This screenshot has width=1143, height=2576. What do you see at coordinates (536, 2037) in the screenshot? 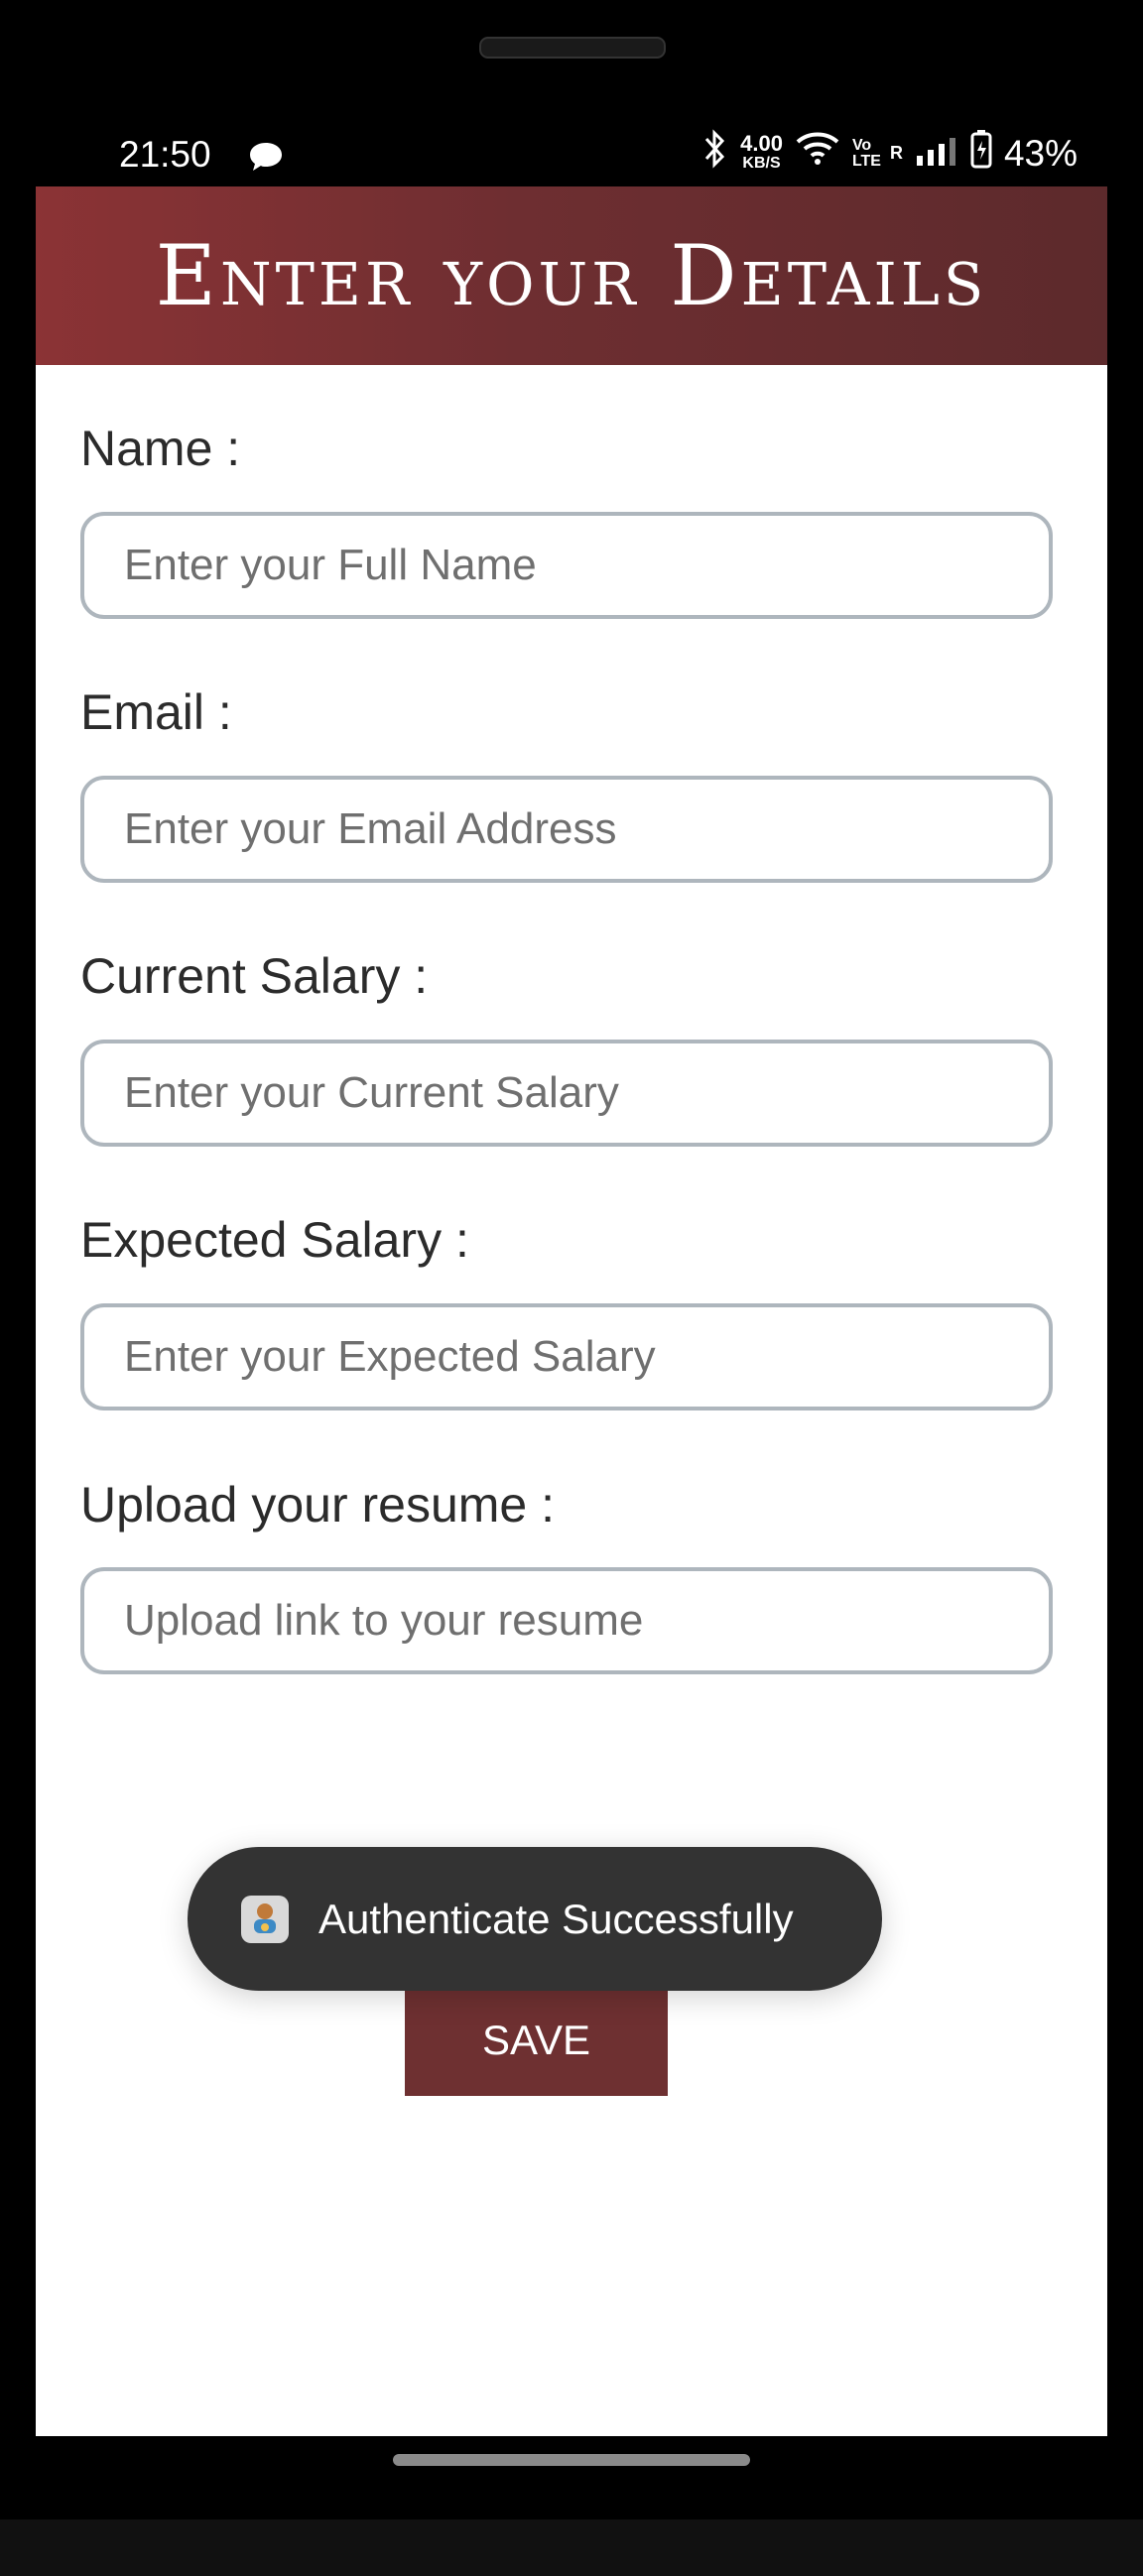
I see `save-button: SAVE` at bounding box center [536, 2037].